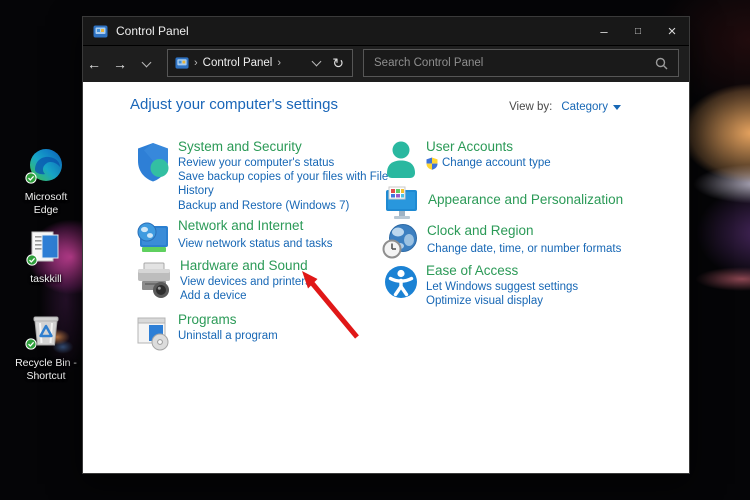 The image size is (750, 500). Describe the element at coordinates (46, 204) in the screenshot. I see `desktop-icon-label: Microsoft Edge` at that location.